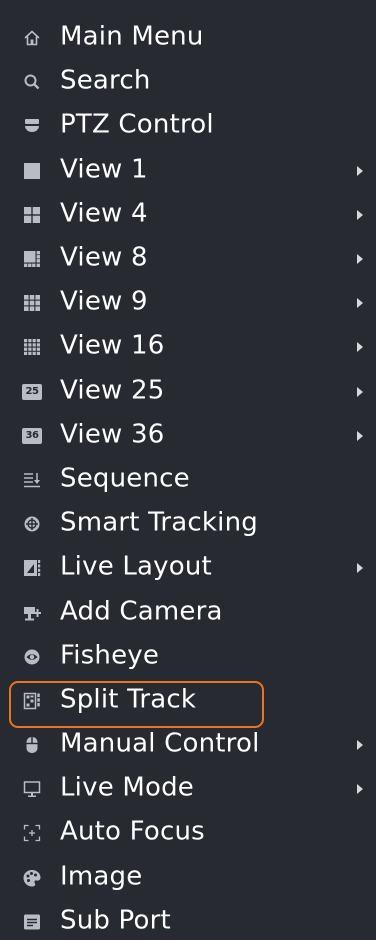  What do you see at coordinates (188, 215) in the screenshot?
I see `menu-item-view-4: View 4` at bounding box center [188, 215].